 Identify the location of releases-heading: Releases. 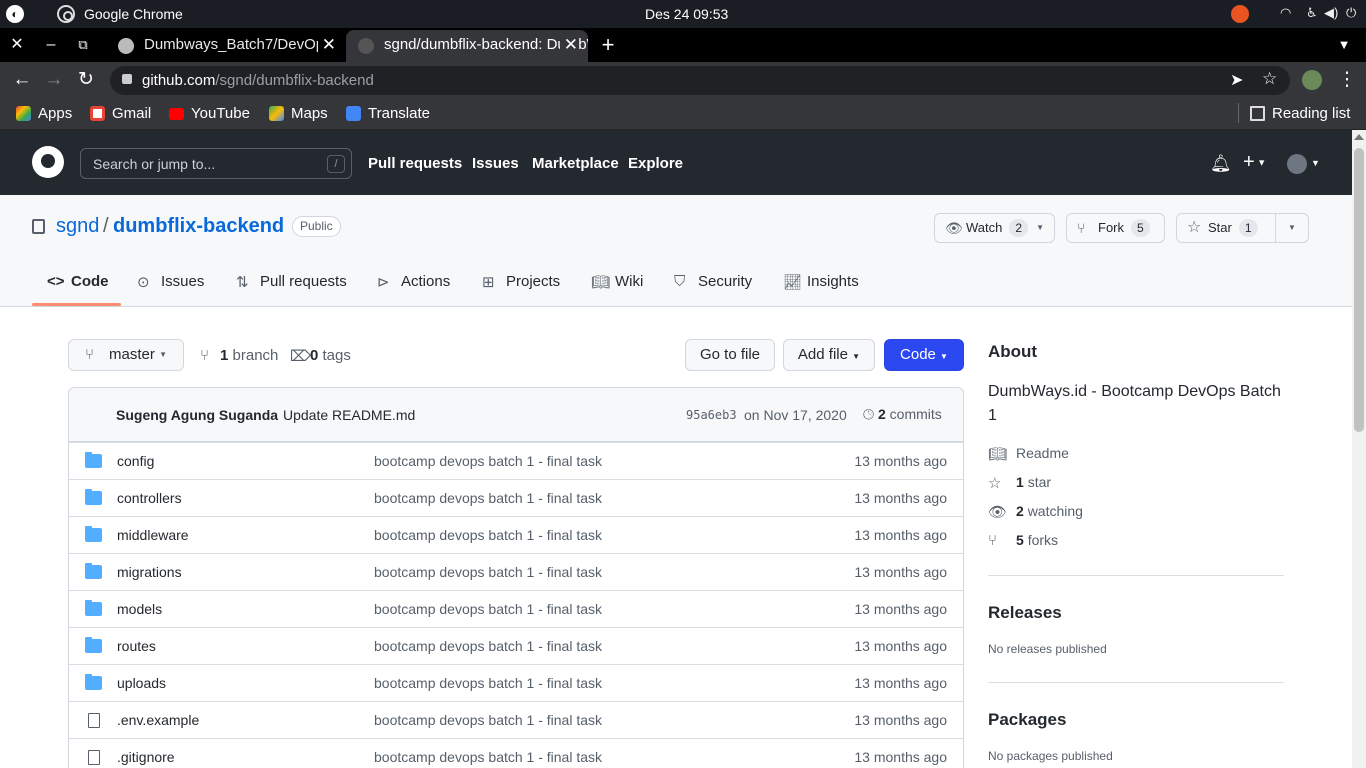
(1025, 613).